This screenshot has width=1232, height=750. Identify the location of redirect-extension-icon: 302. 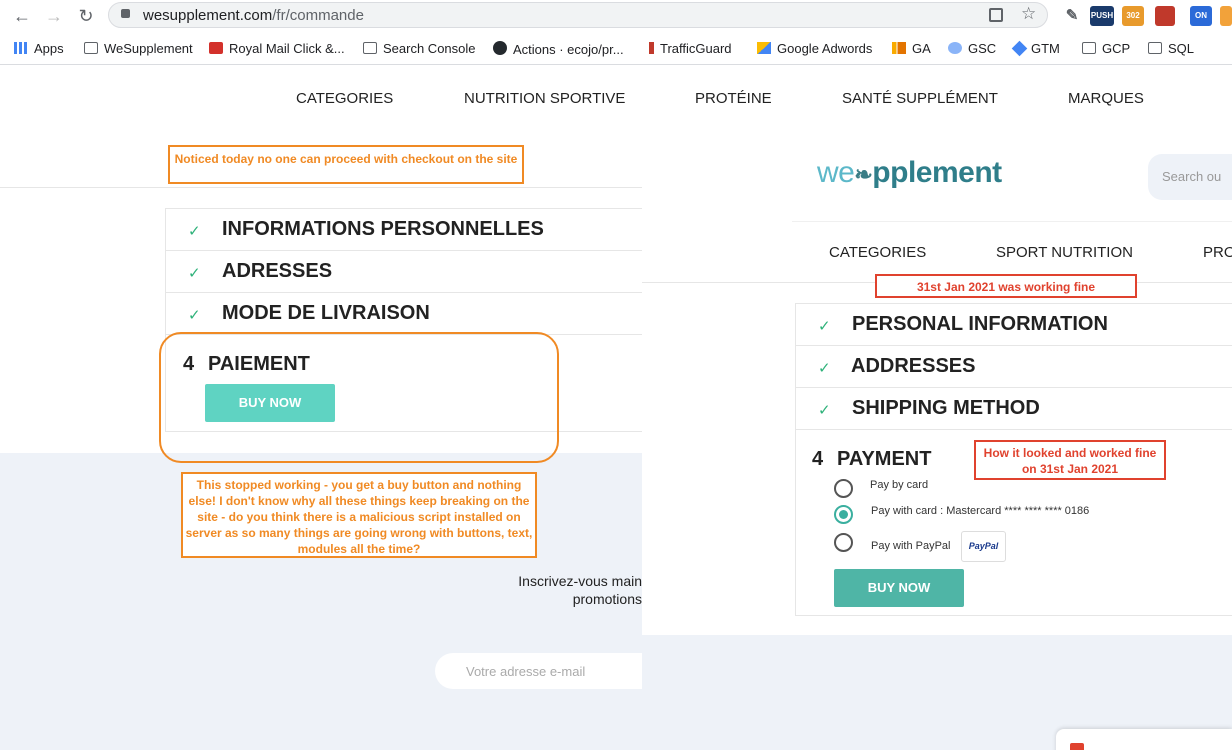
(1133, 16).